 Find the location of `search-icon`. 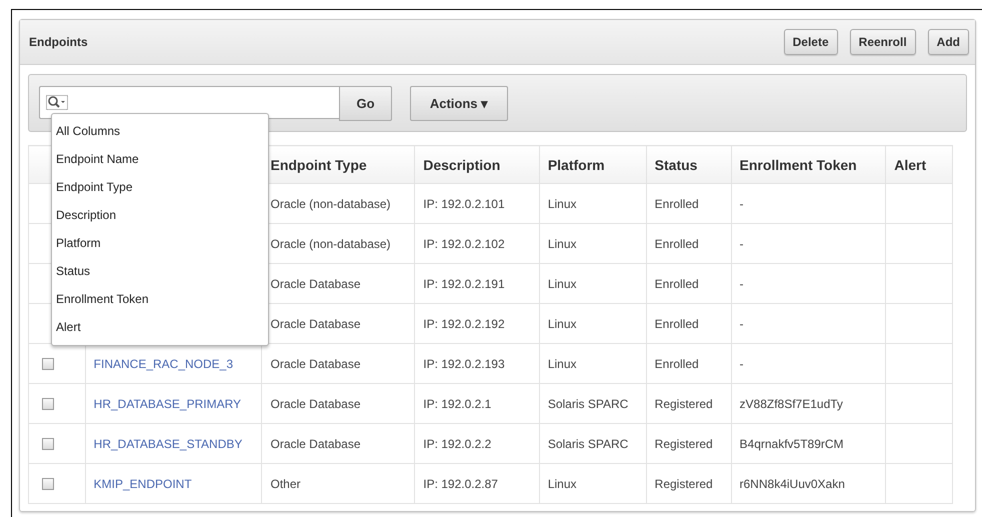

search-icon is located at coordinates (57, 102).